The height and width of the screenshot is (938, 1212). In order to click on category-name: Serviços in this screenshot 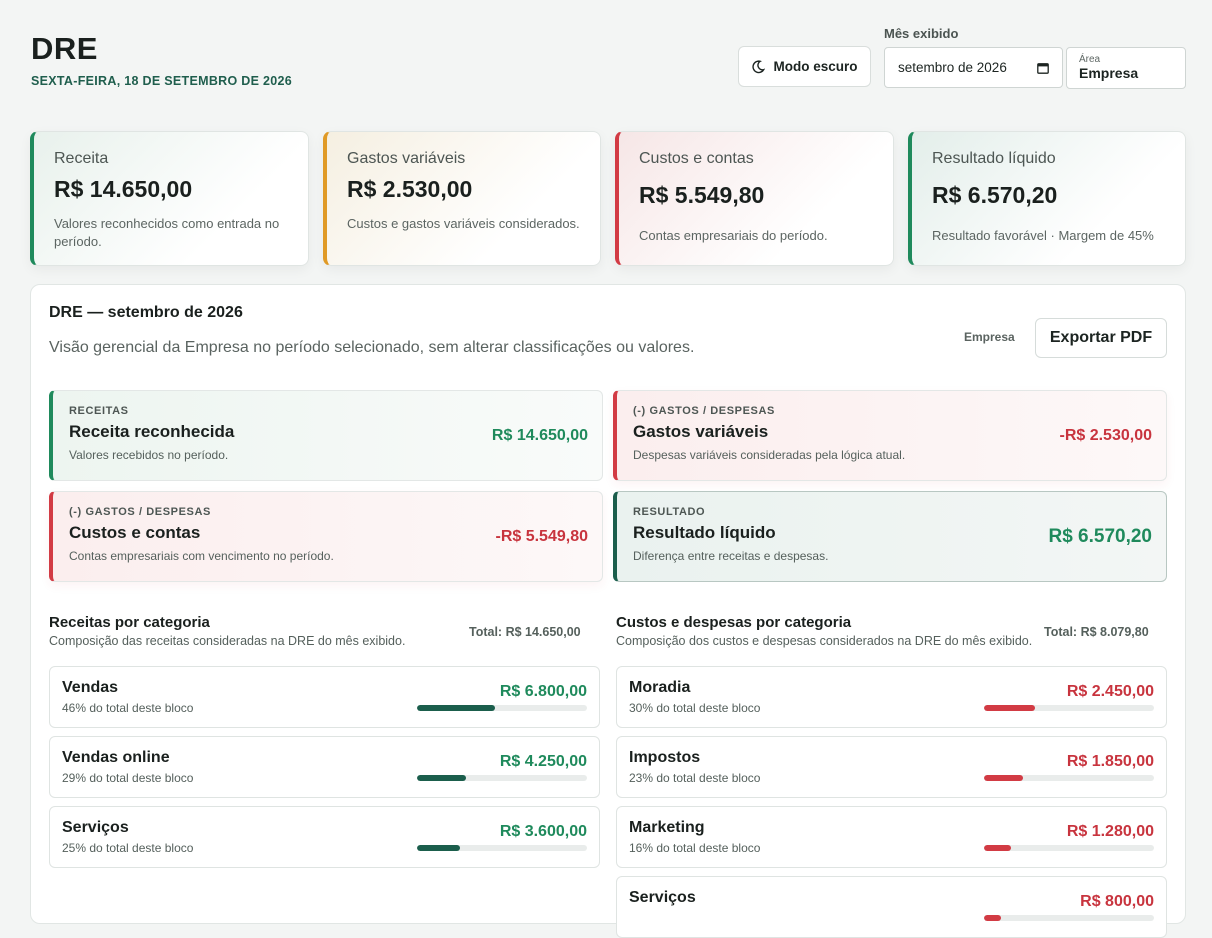, I will do `click(662, 897)`.